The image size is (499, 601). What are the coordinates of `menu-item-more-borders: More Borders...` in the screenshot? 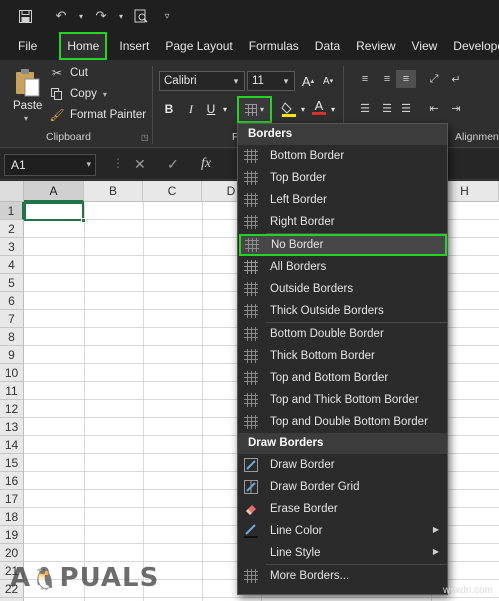 It's located at (342, 576).